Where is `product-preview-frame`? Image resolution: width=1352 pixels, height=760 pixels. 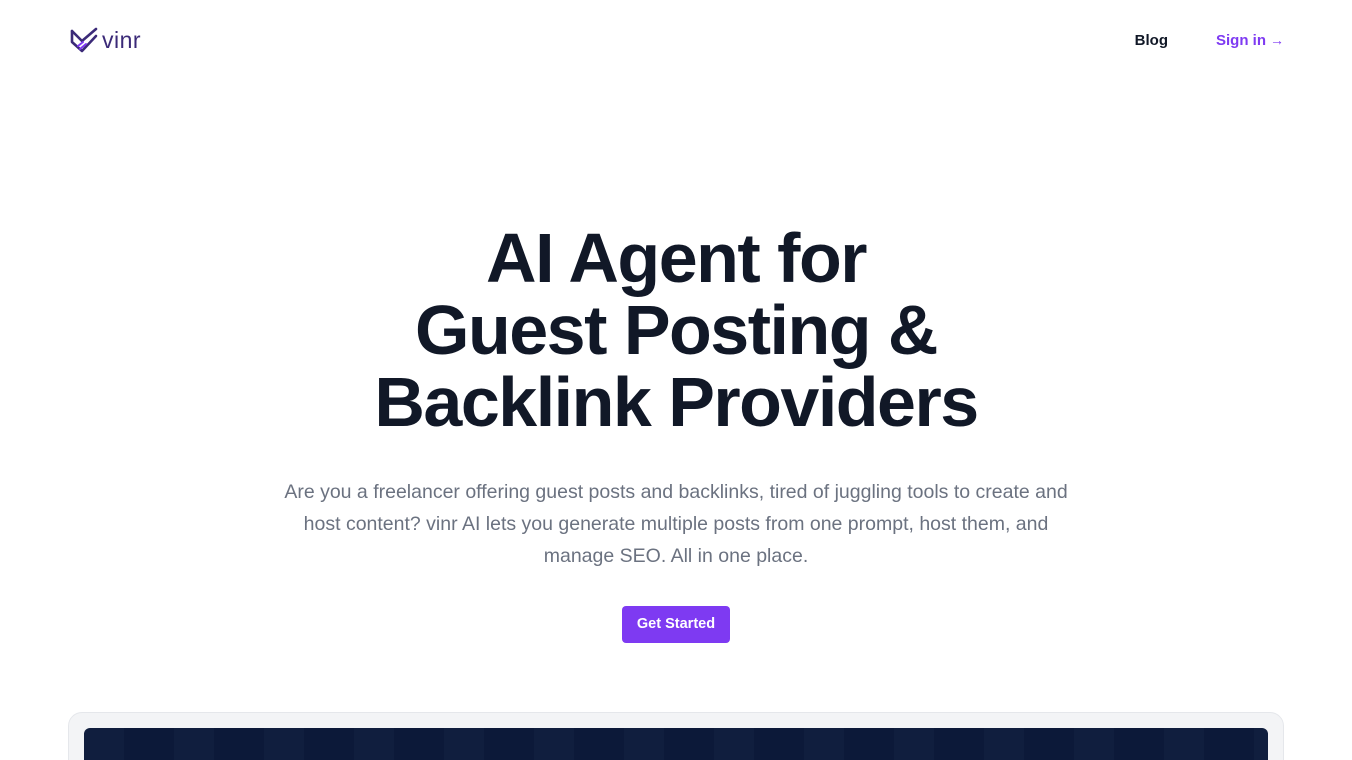
product-preview-frame is located at coordinates (676, 736).